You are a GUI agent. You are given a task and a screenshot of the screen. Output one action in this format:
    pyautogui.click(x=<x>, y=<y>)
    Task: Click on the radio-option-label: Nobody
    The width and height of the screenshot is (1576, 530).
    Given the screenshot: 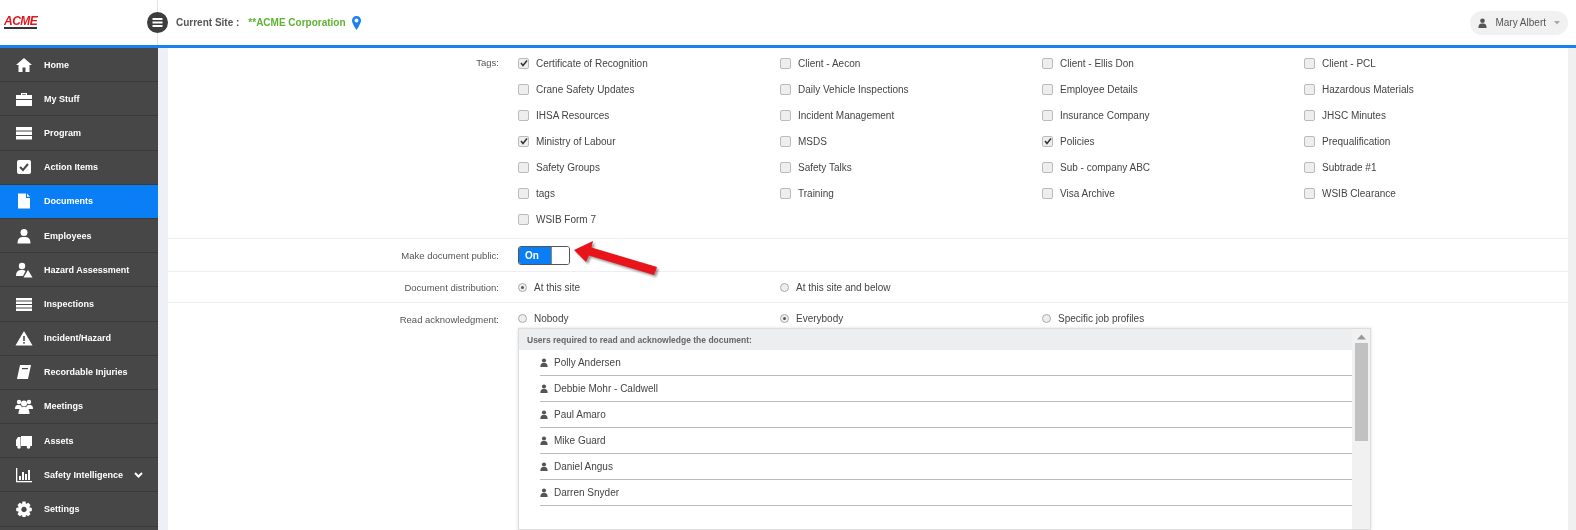 What is the action you would take?
    pyautogui.click(x=551, y=318)
    